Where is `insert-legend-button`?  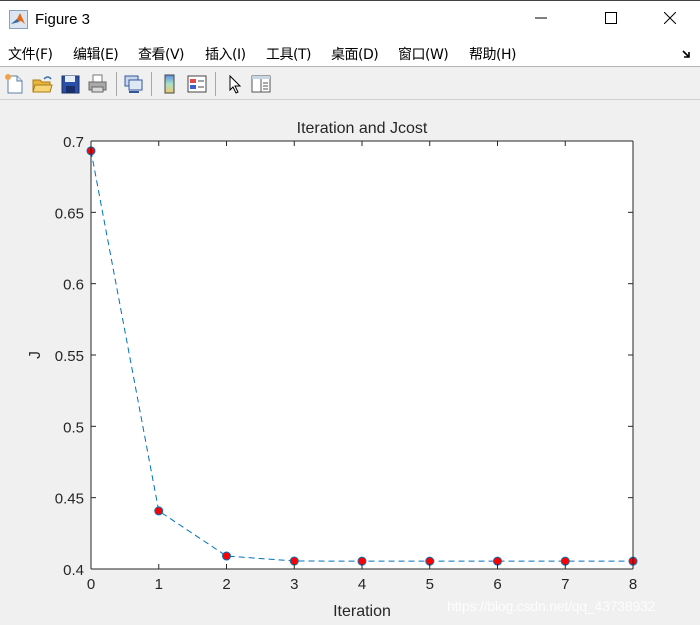 insert-legend-button is located at coordinates (197, 84).